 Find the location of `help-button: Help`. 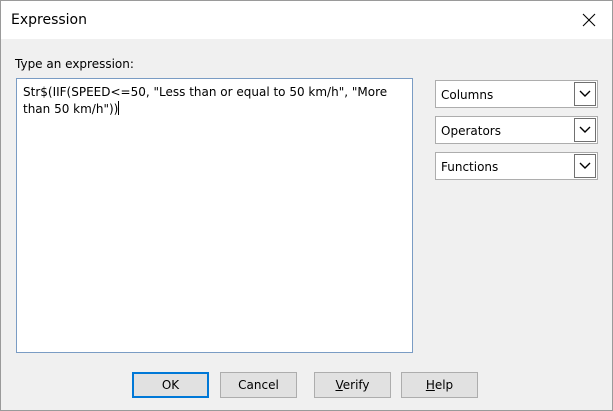

help-button: Help is located at coordinates (439, 385).